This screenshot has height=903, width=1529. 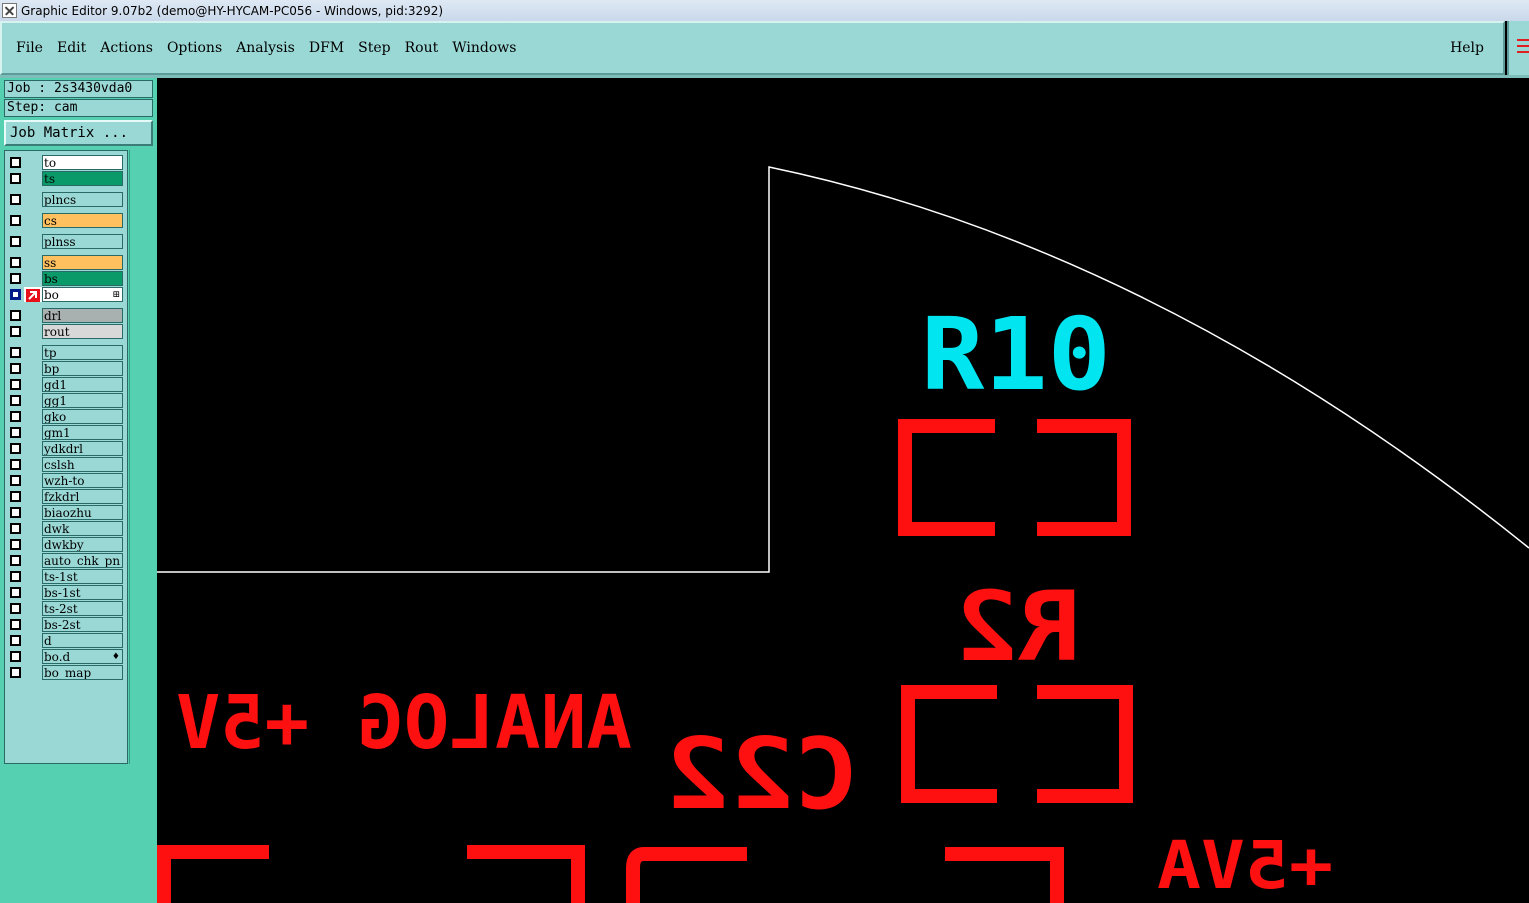 What do you see at coordinates (67, 162) in the screenshot?
I see `layer-row-to: to` at bounding box center [67, 162].